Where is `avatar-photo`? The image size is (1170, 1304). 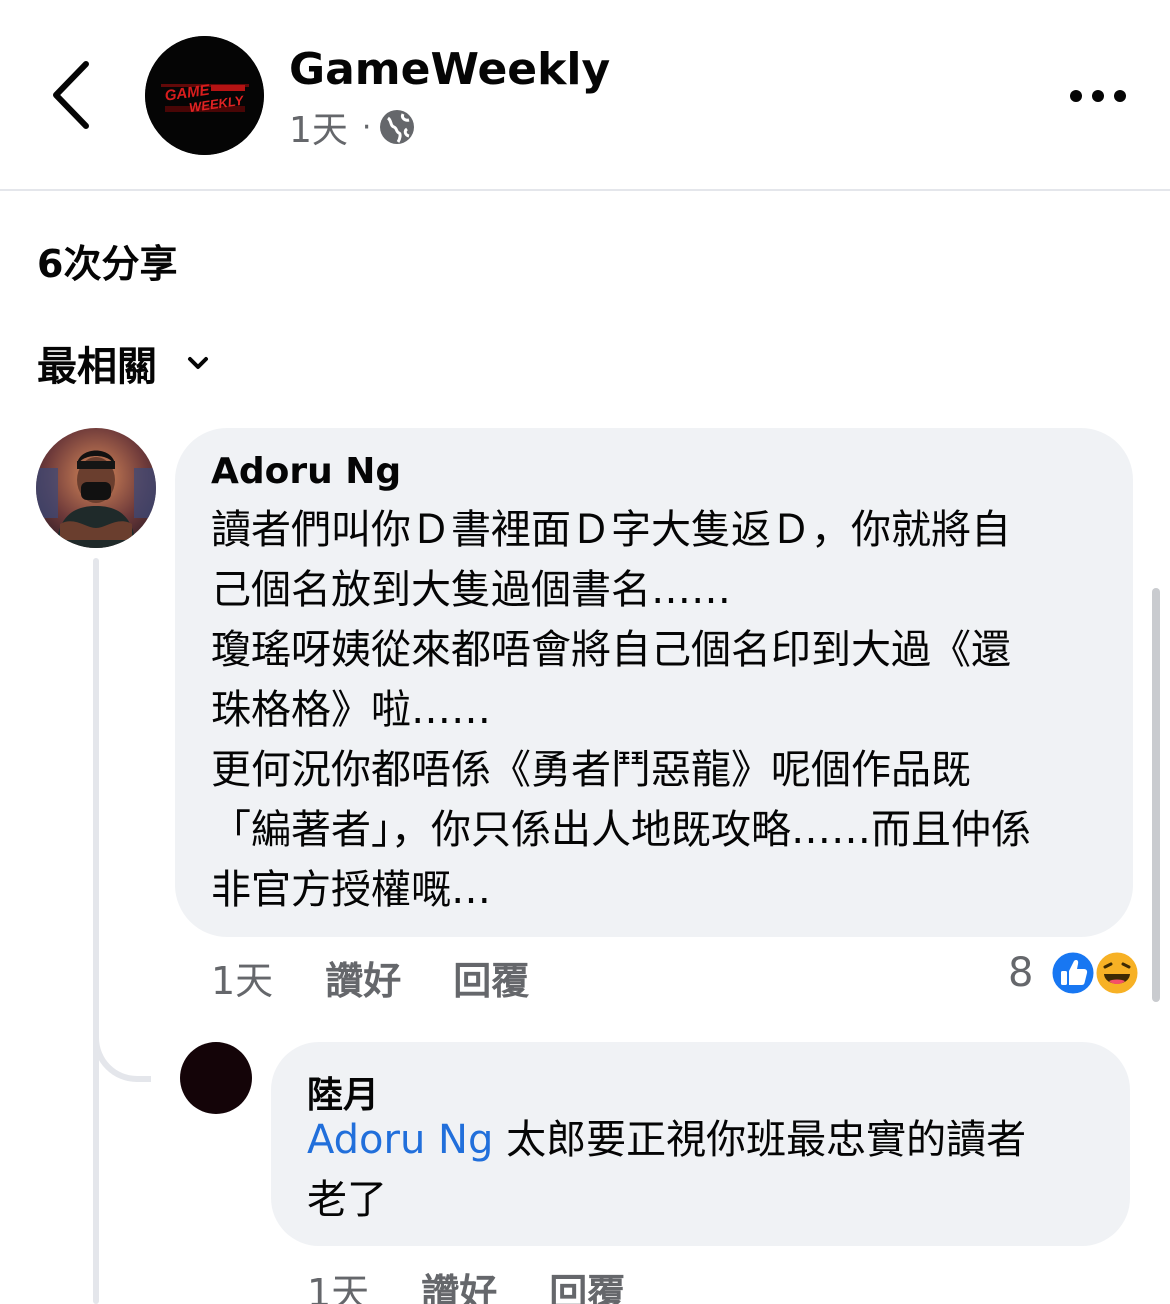
avatar-photo is located at coordinates (96, 488).